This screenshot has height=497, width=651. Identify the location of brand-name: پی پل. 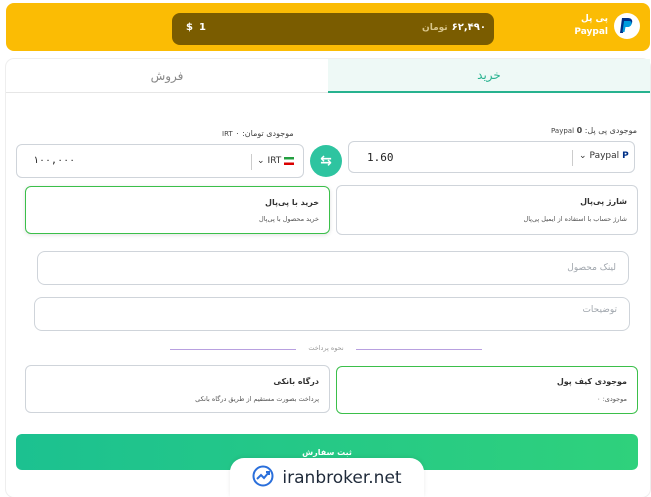
(594, 19).